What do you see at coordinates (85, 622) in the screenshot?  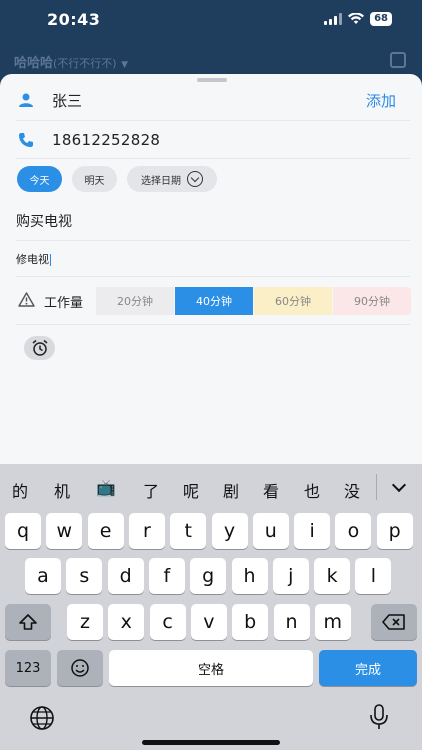 I see `key-z: z` at bounding box center [85, 622].